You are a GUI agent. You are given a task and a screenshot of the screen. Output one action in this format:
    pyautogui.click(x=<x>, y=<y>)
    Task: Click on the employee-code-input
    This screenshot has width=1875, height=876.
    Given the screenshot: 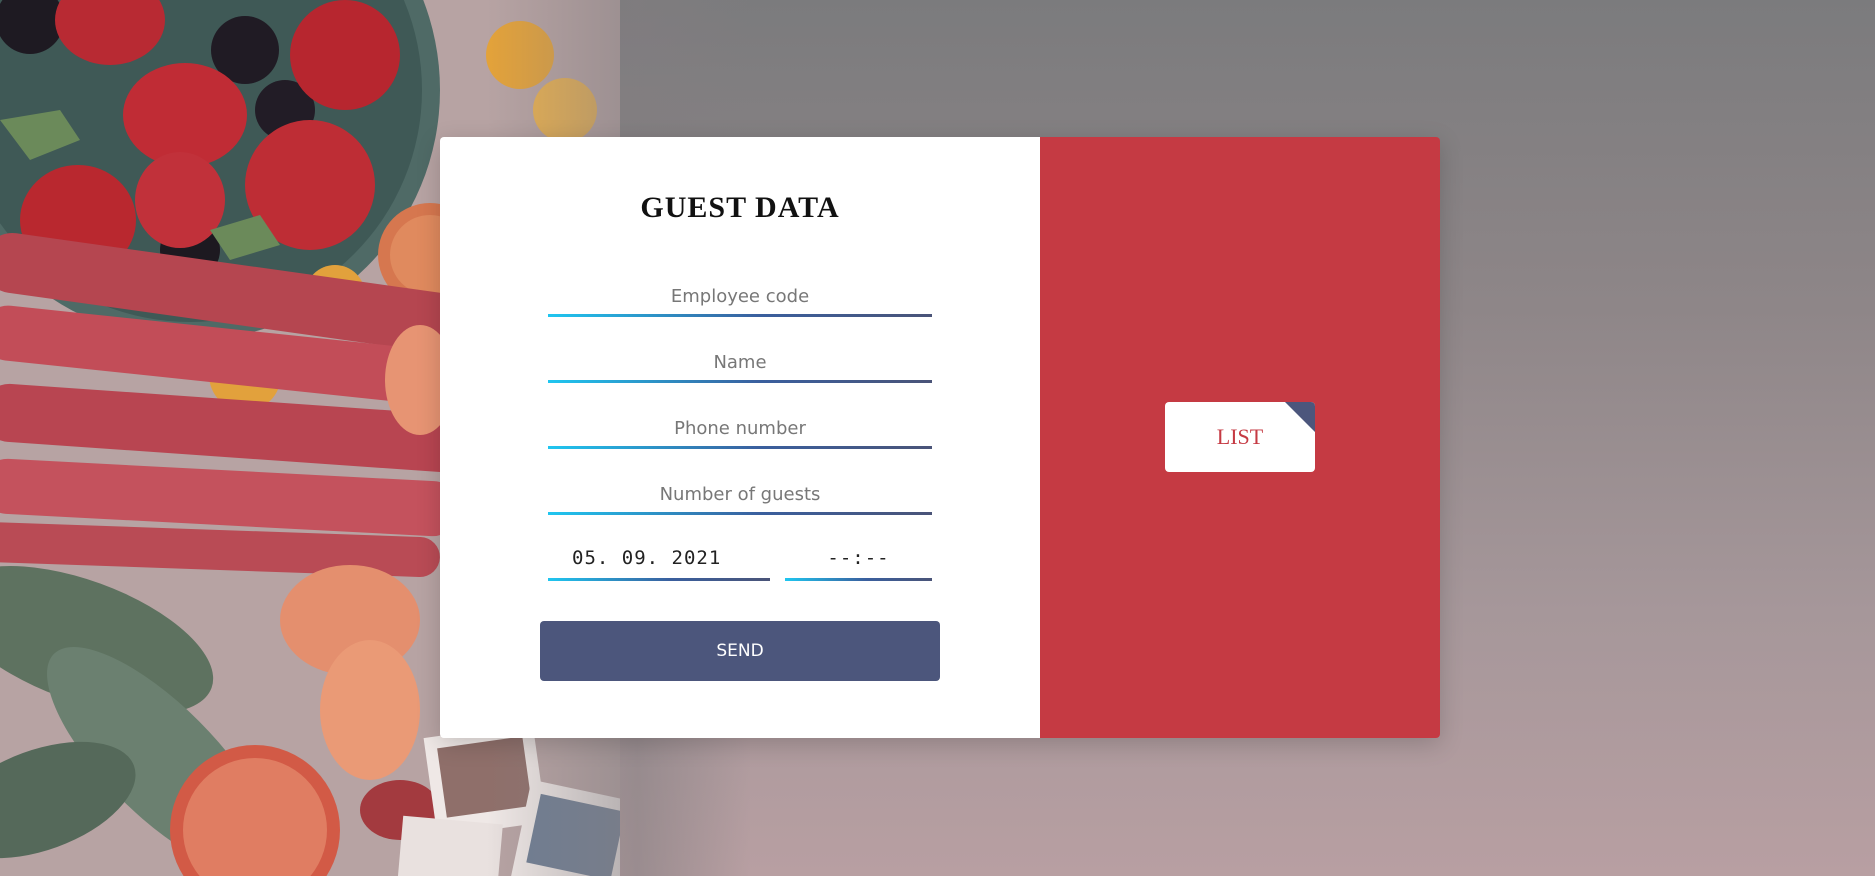 What is the action you would take?
    pyautogui.click(x=740, y=296)
    